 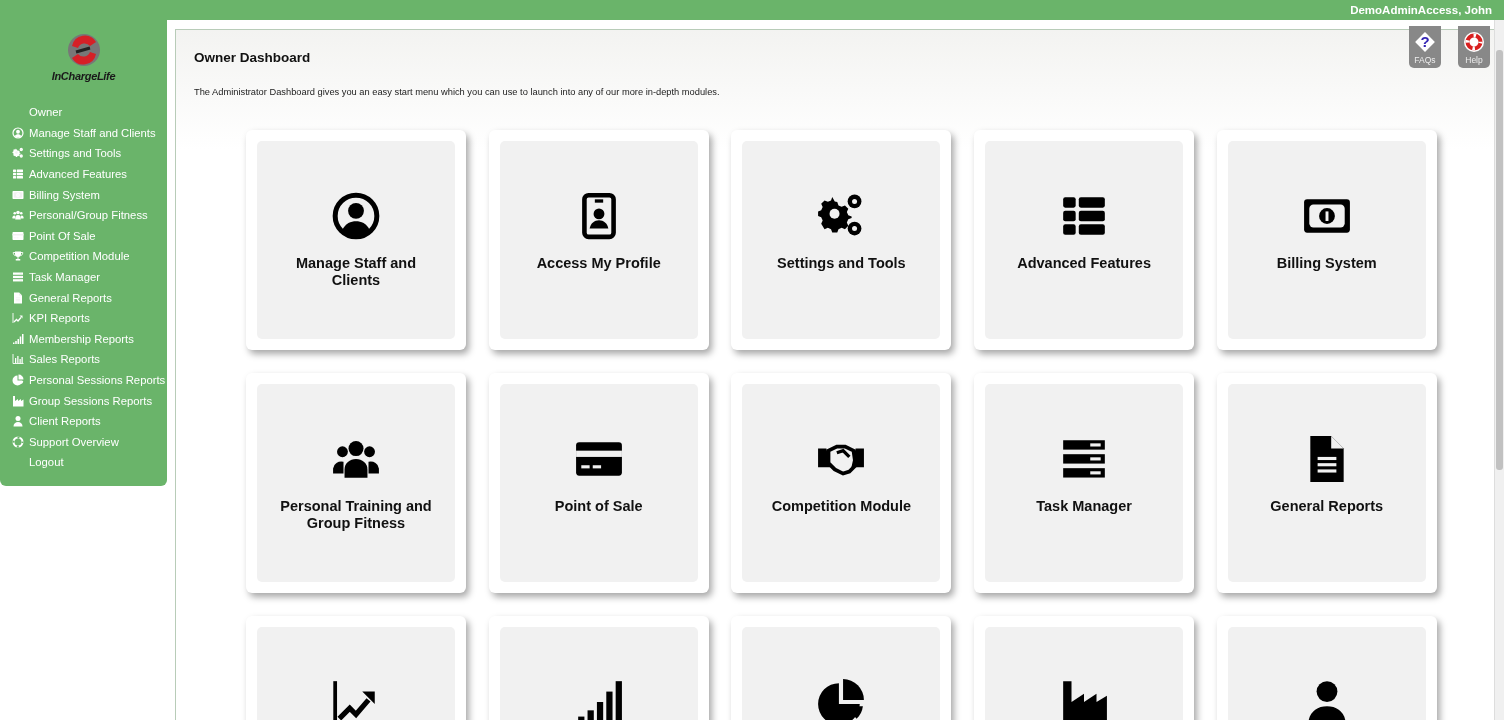 What do you see at coordinates (18, 194) in the screenshot?
I see `banknote-icon` at bounding box center [18, 194].